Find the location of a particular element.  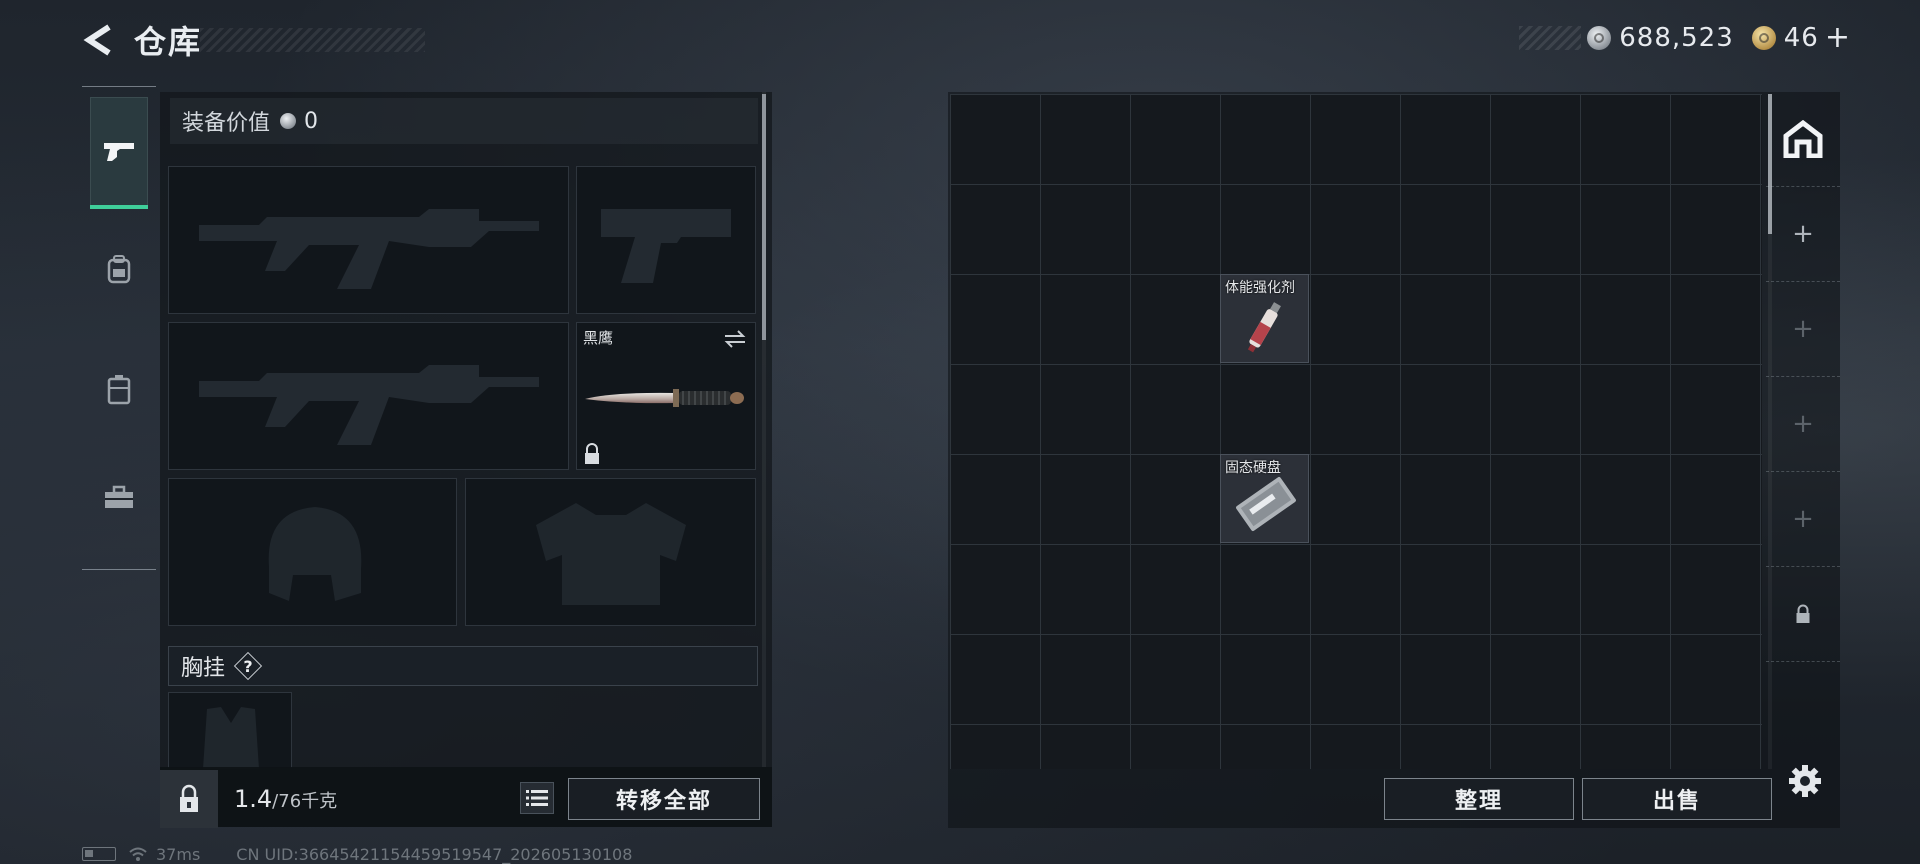

tab-toolbox is located at coordinates (119, 498).